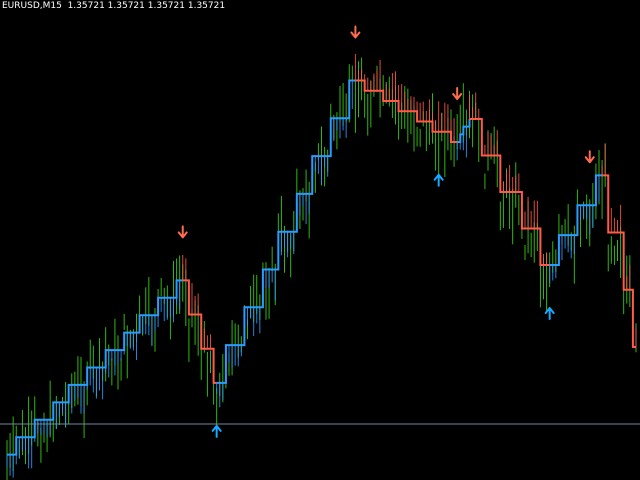  What do you see at coordinates (86, 6) in the screenshot?
I see `open-price: 1.35721` at bounding box center [86, 6].